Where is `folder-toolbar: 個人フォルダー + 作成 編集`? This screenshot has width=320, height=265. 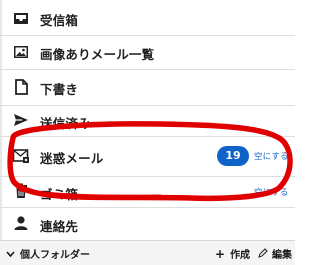 folder-toolbar: 個人フォルダー + 作成 編集 is located at coordinates (147, 252).